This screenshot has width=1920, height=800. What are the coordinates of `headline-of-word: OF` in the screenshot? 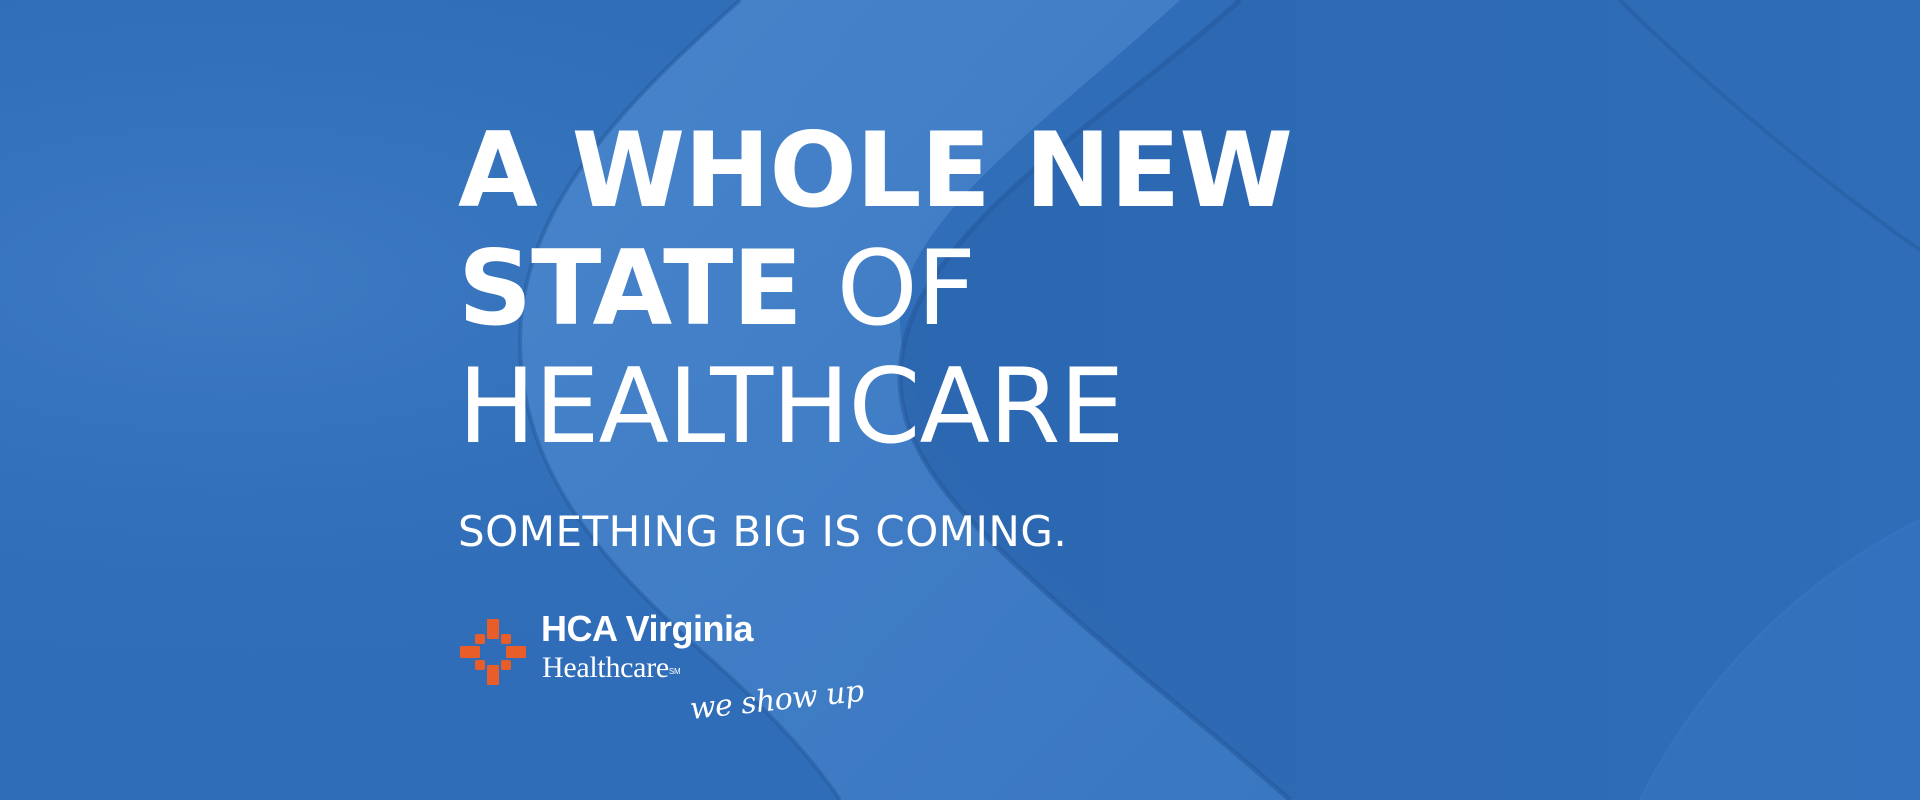 It's located at (906, 289).